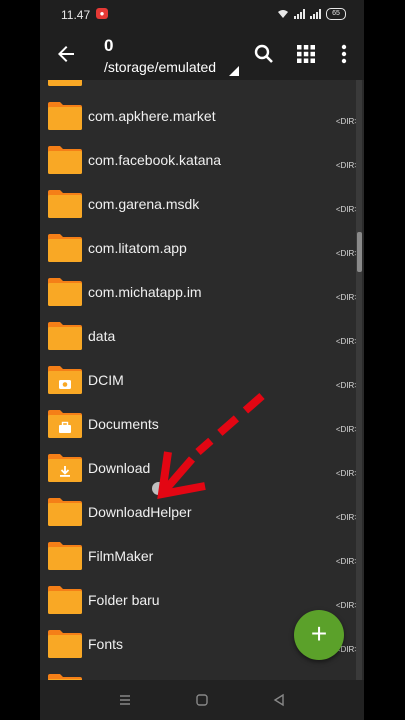  I want to click on list-item: DownloadHelper <DIR>, so click(202, 512).